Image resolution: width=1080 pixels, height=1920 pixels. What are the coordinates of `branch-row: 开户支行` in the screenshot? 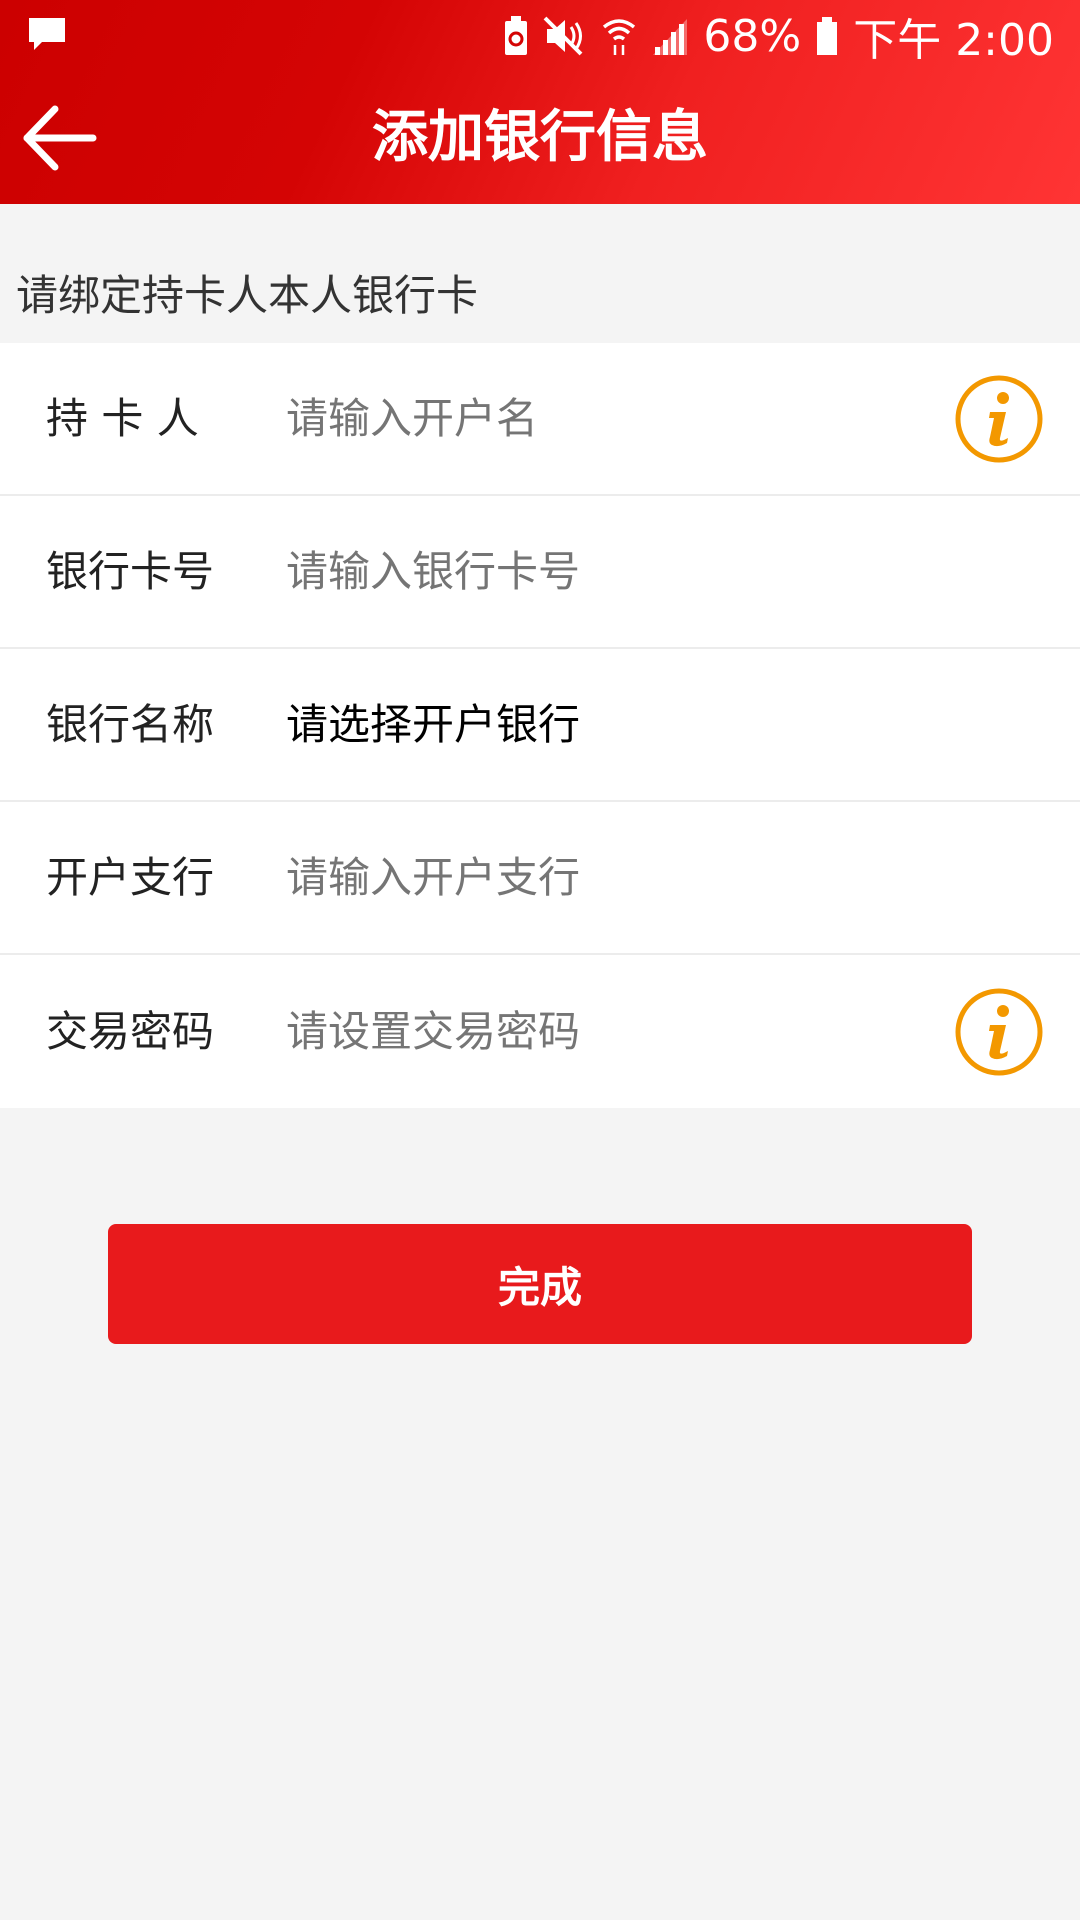 It's located at (540, 878).